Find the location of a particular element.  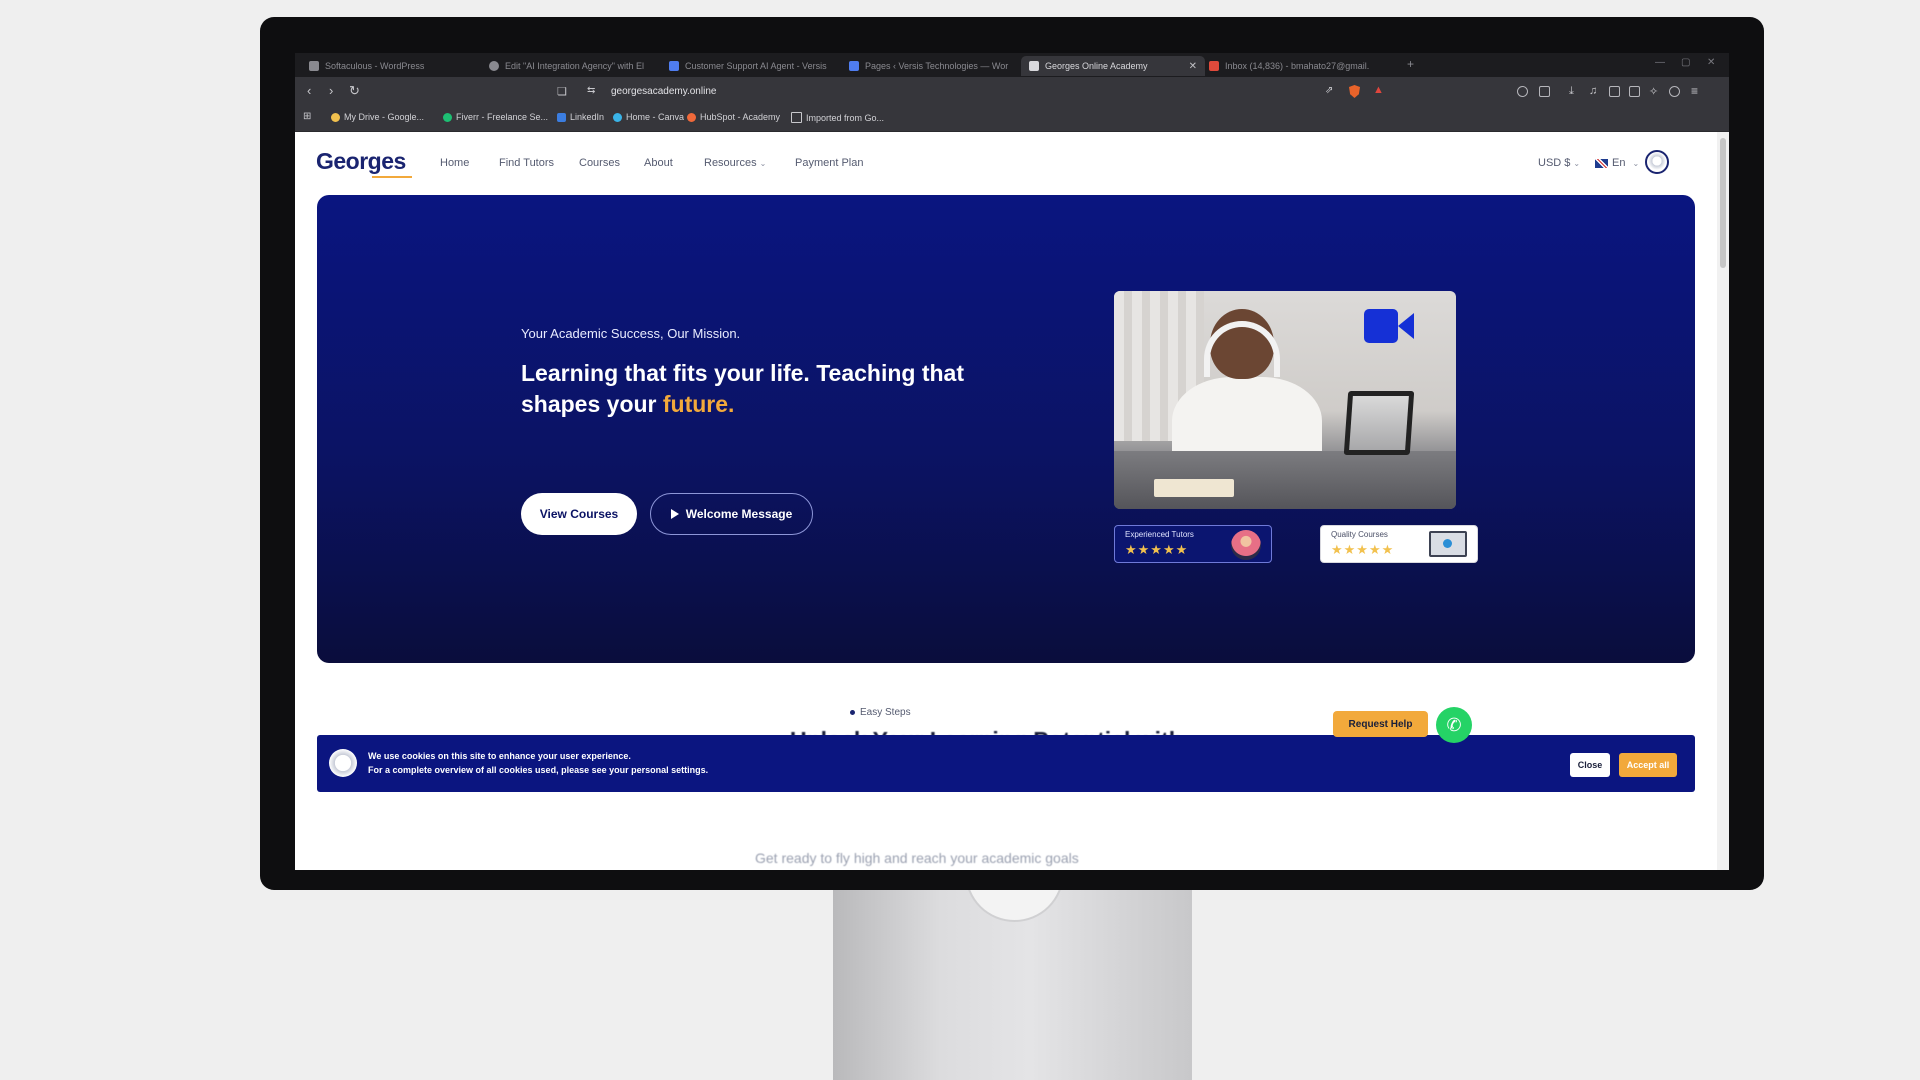

minimize-icon: — is located at coordinates (1660, 62).